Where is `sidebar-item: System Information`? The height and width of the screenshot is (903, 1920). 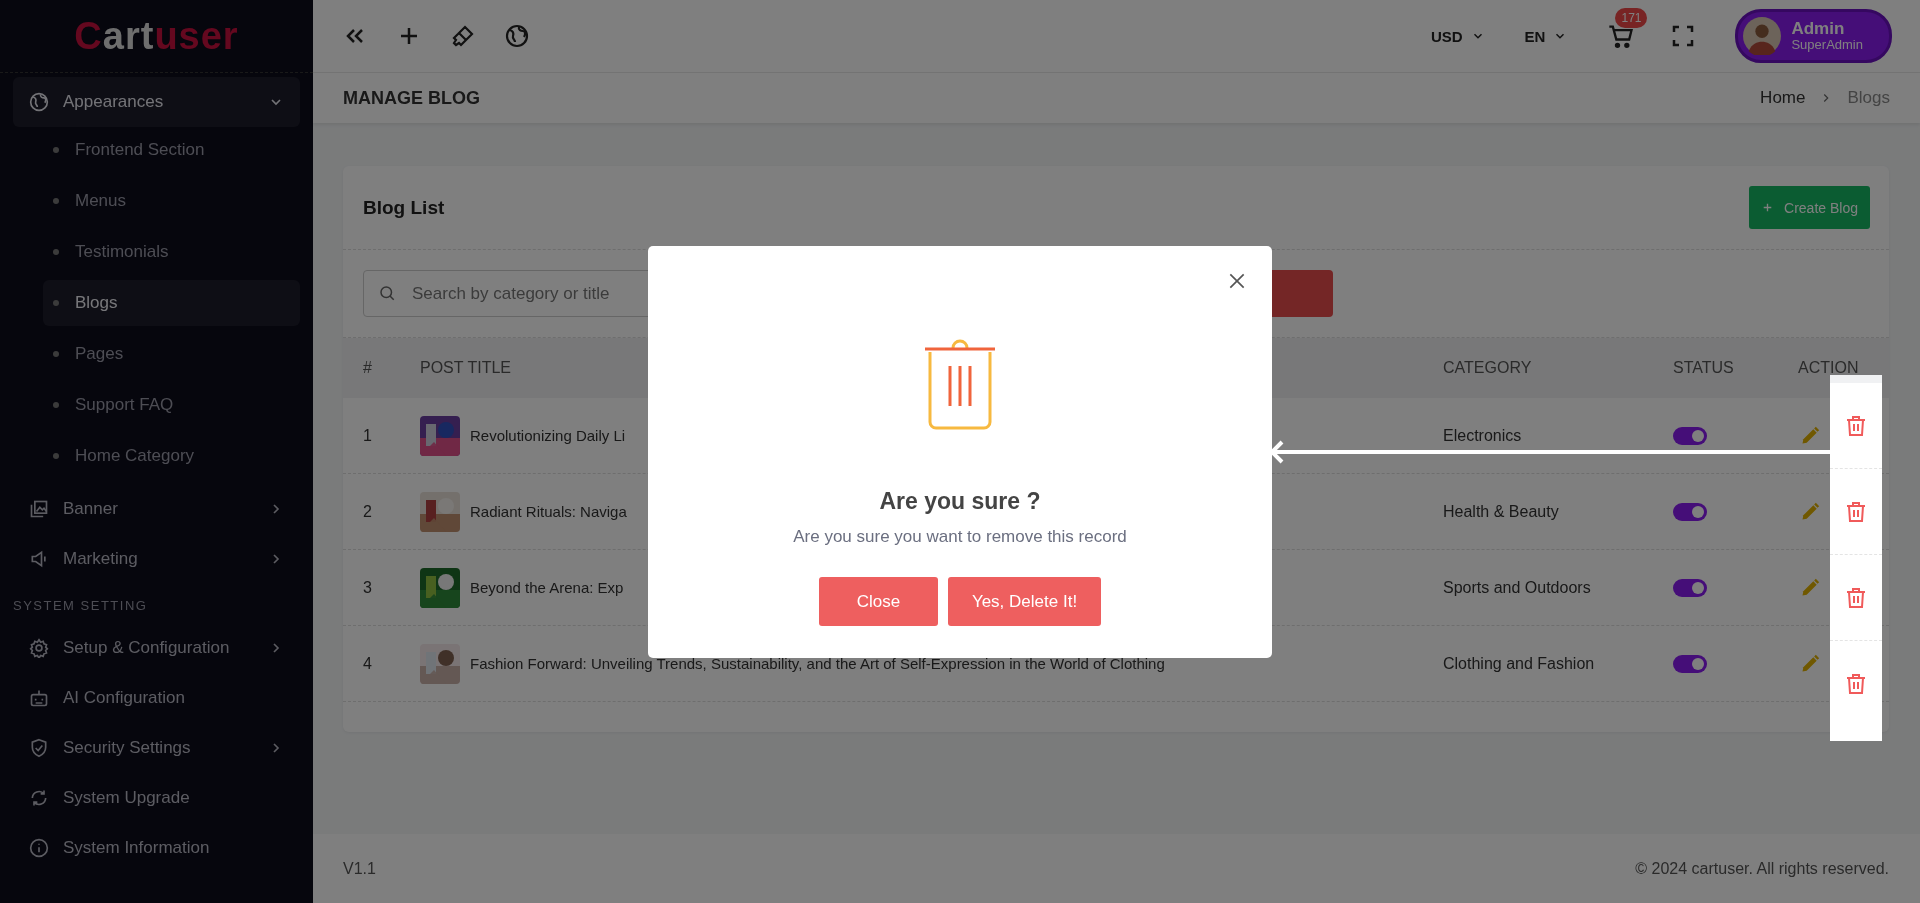 sidebar-item: System Information is located at coordinates (156, 848).